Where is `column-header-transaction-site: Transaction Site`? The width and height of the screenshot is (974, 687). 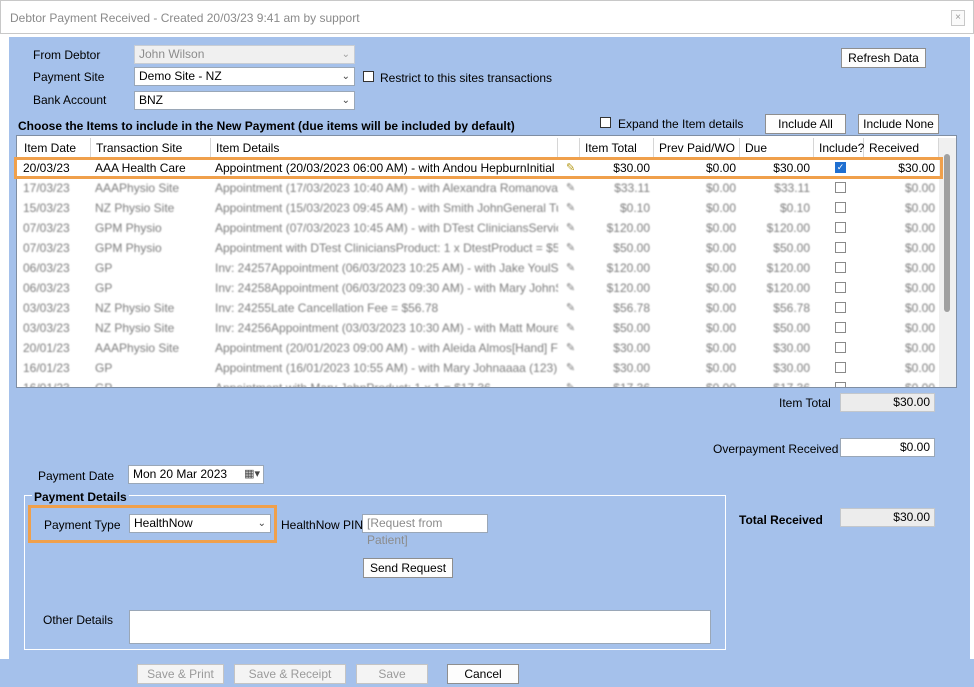 column-header-transaction-site: Transaction Site is located at coordinates (151, 148).